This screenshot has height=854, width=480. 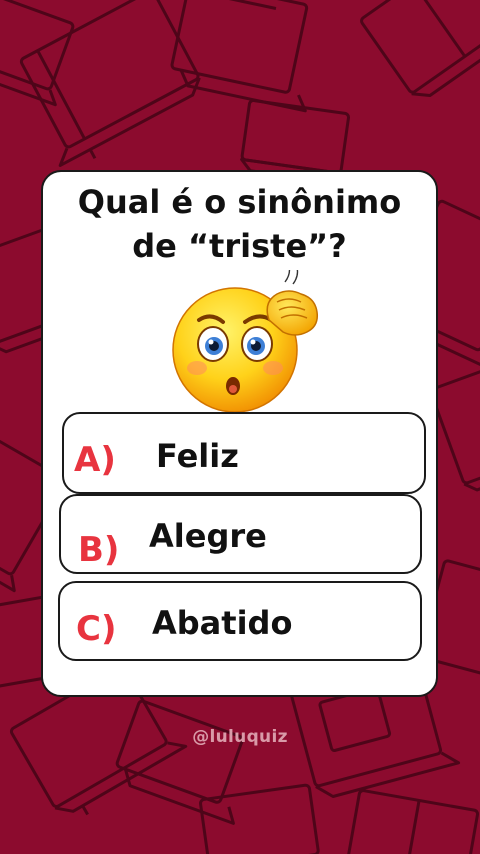 What do you see at coordinates (96, 629) in the screenshot?
I see `option-c-letter: C)` at bounding box center [96, 629].